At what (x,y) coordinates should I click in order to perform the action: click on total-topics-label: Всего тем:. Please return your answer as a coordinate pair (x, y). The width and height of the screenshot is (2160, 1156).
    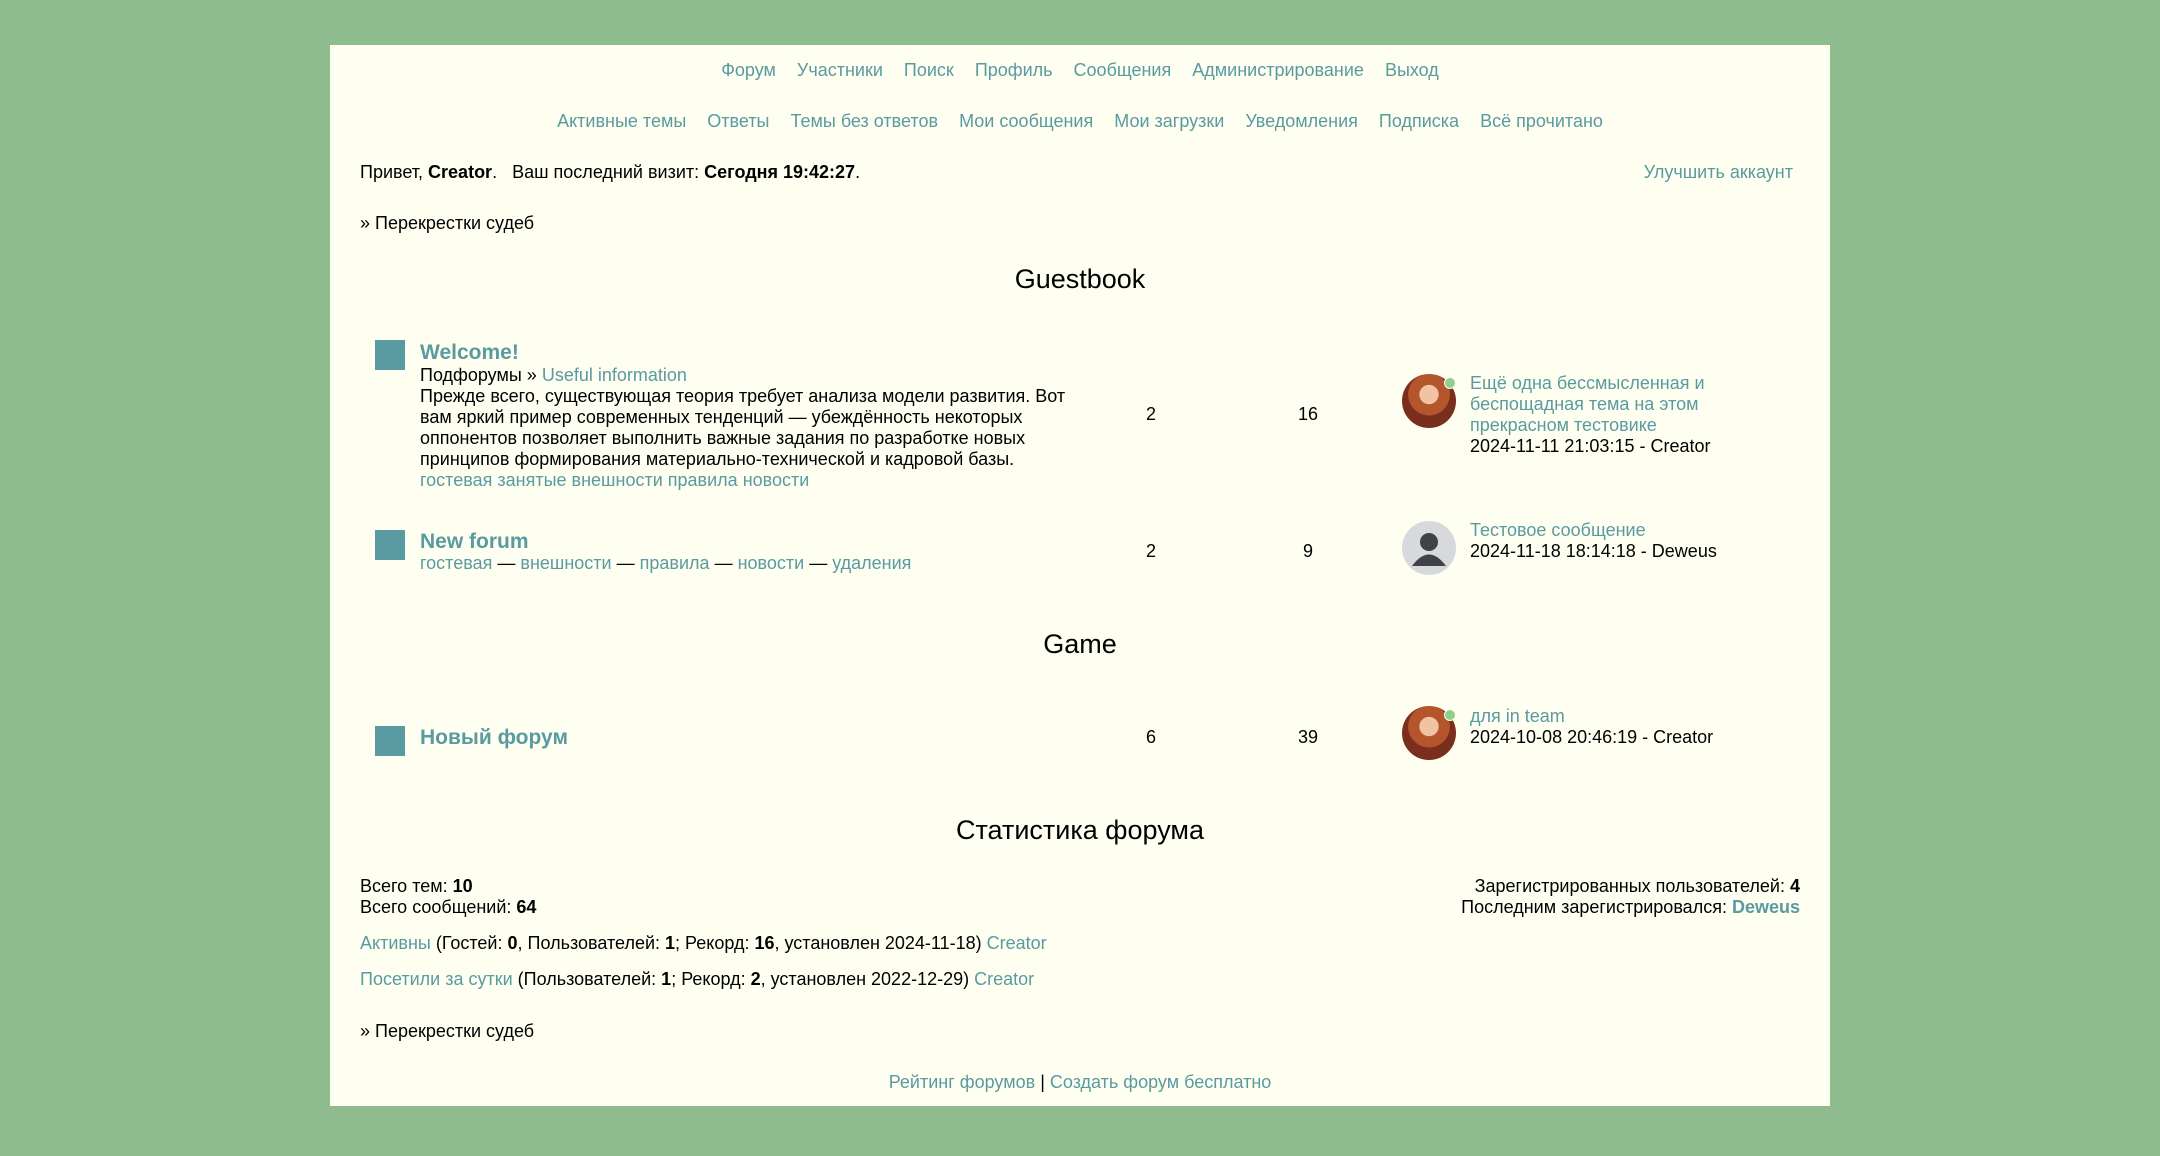
    Looking at the image, I should click on (404, 886).